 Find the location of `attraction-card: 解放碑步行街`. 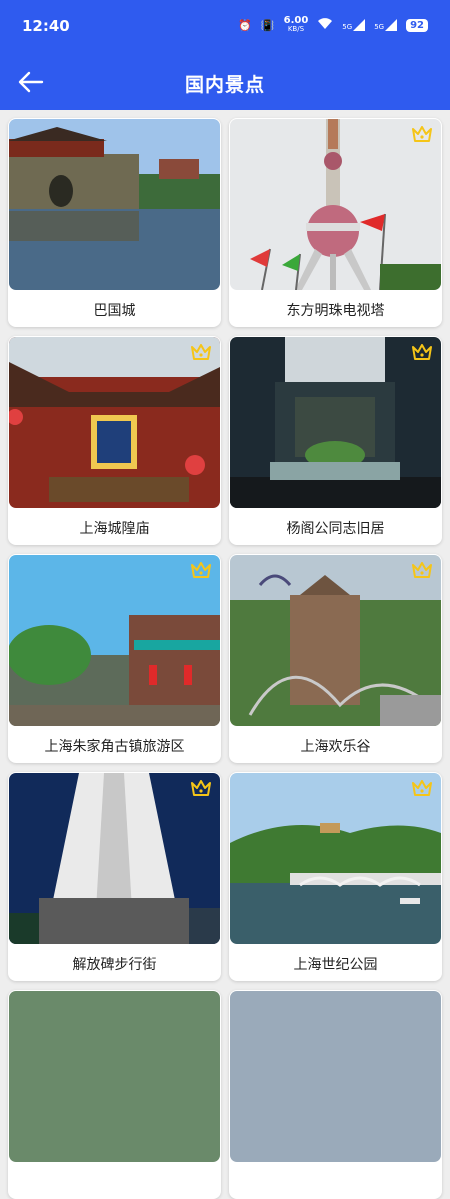

attraction-card: 解放碑步行街 is located at coordinates (114, 876).